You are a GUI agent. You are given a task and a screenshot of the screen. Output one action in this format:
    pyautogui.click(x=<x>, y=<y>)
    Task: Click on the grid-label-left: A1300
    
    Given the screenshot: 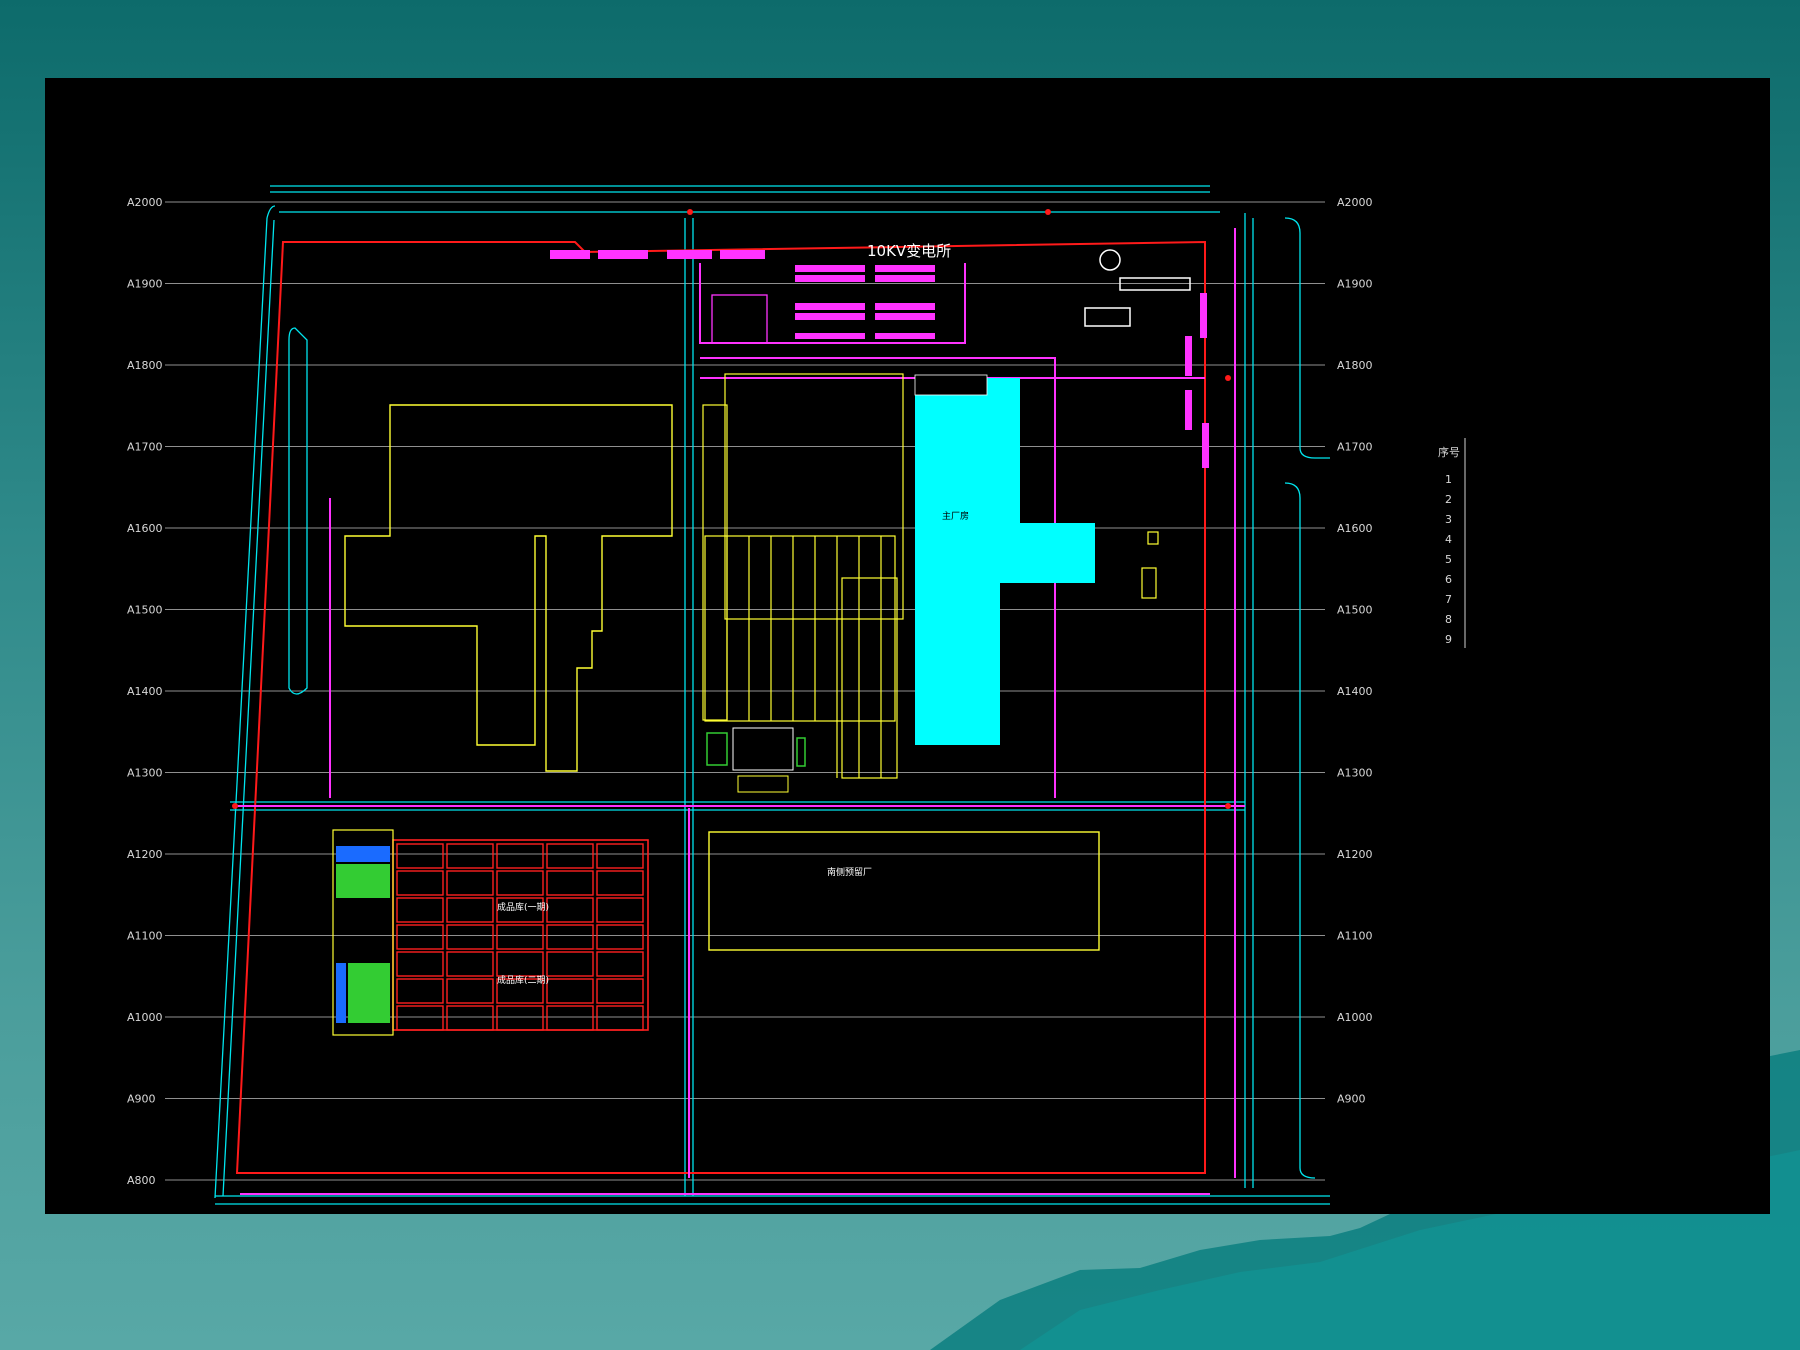 What is the action you would take?
    pyautogui.click(x=145, y=773)
    